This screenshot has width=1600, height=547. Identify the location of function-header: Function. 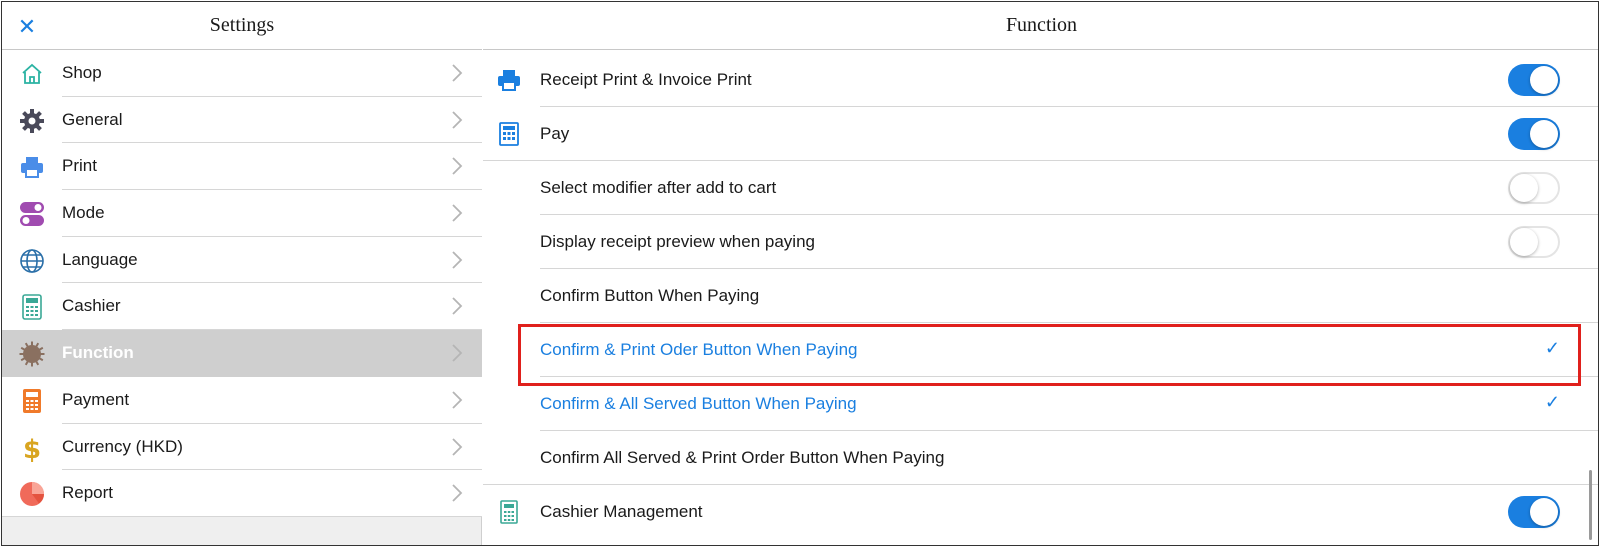
(1040, 26).